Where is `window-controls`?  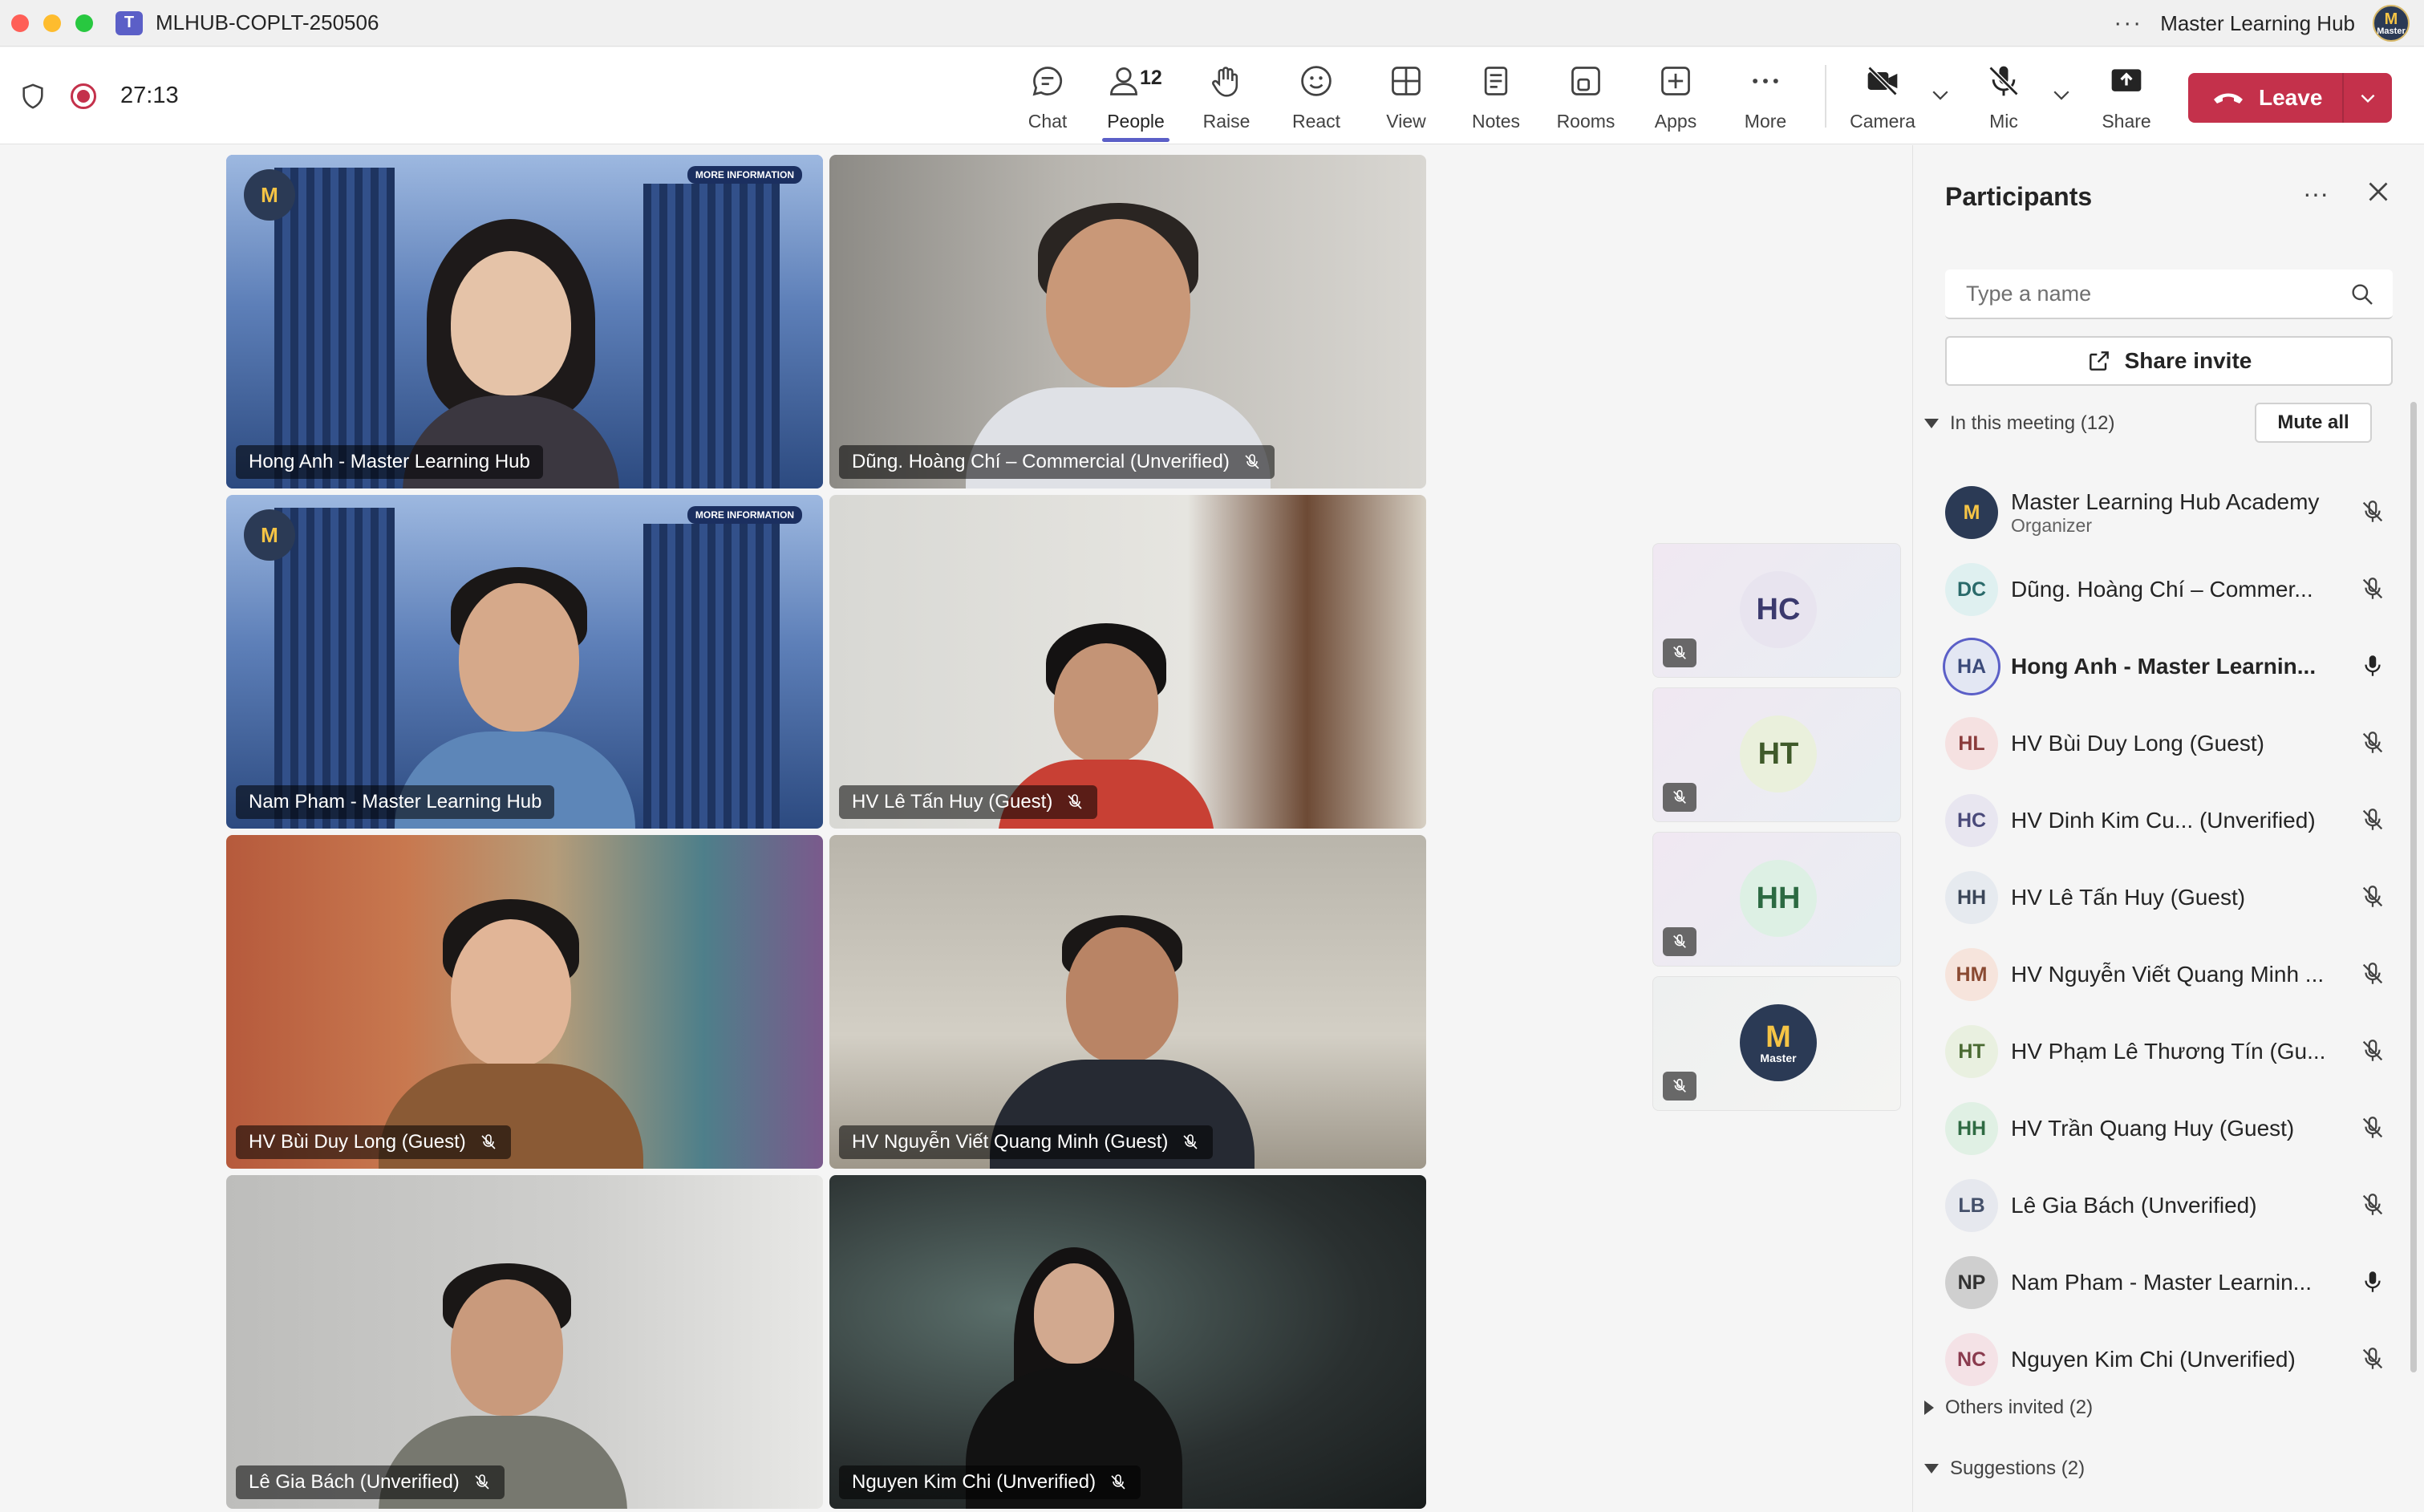 window-controls is located at coordinates (52, 23).